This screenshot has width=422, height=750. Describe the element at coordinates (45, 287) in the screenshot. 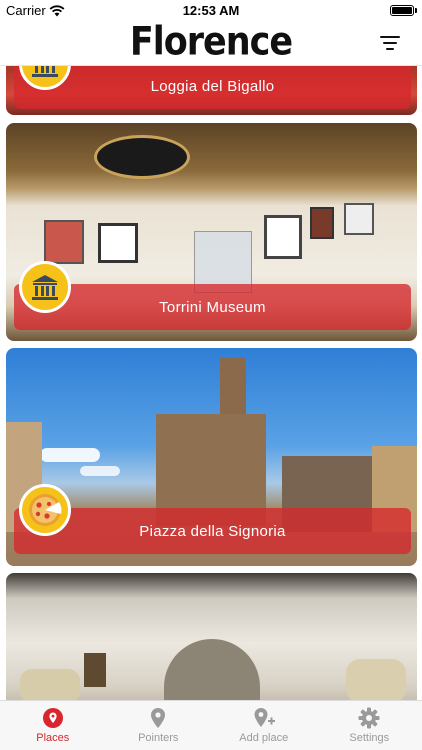

I see `museum-icon` at that location.